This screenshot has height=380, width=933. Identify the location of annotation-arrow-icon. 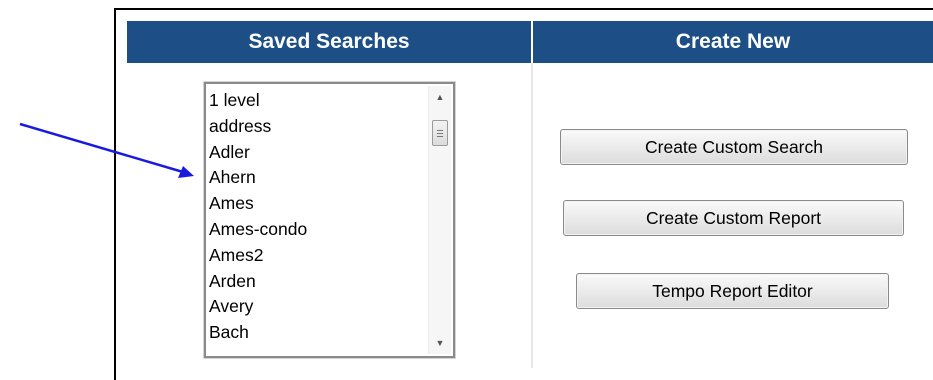
(106, 150).